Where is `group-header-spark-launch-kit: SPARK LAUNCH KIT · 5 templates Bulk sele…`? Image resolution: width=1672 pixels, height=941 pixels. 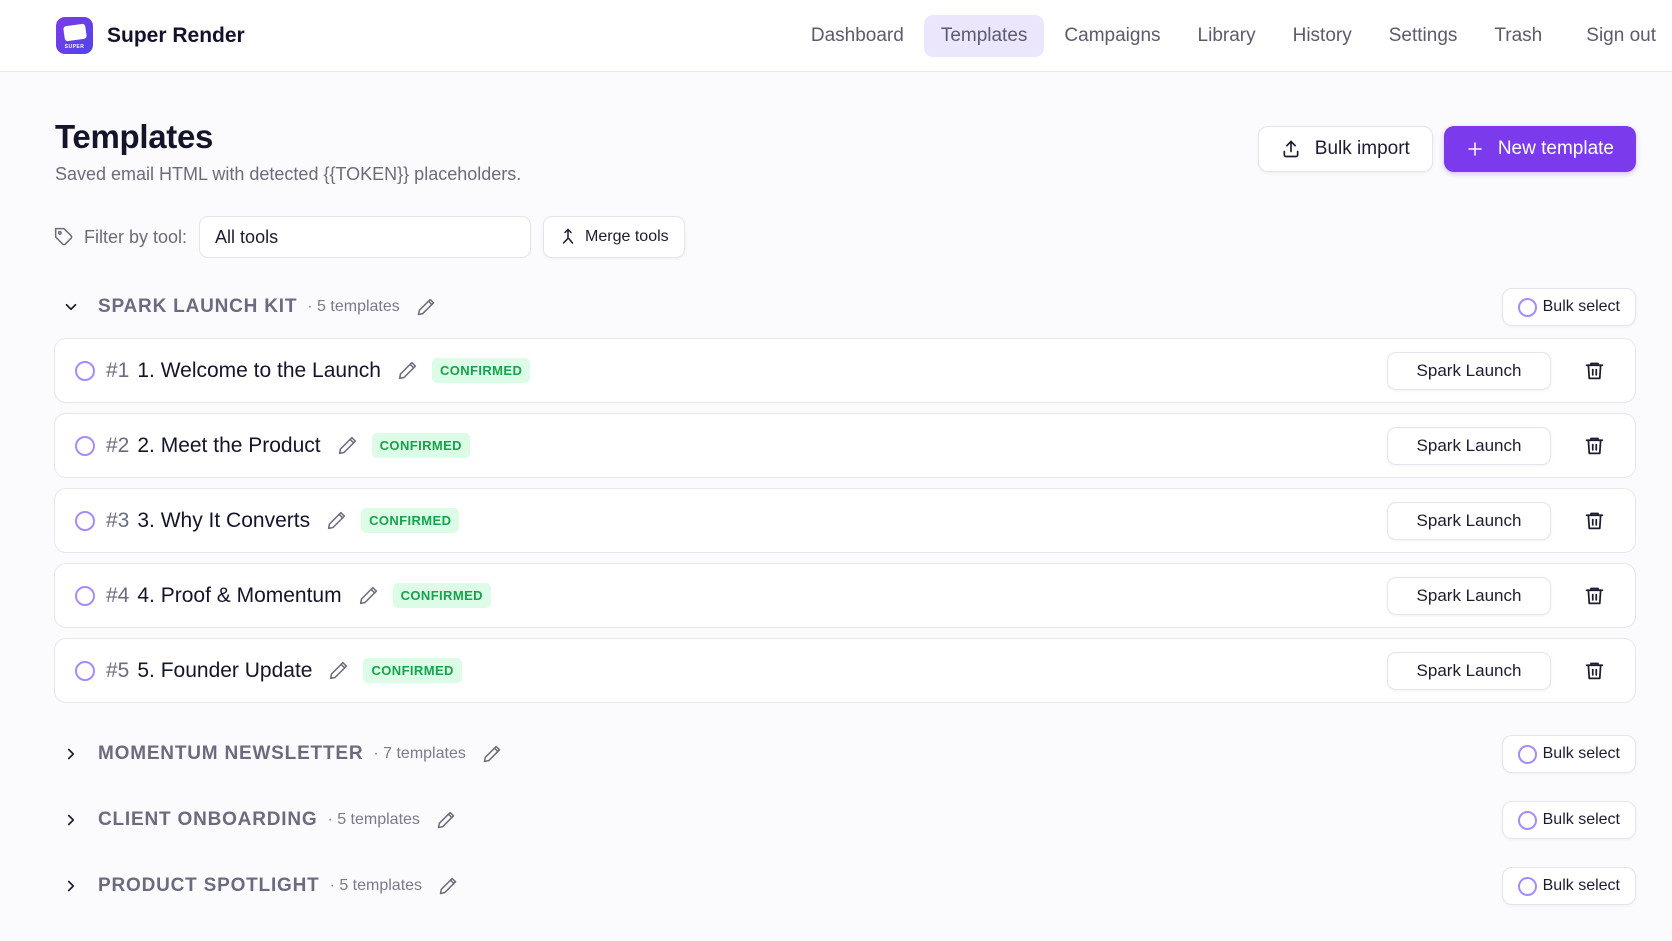
group-header-spark-launch-kit: SPARK LAUNCH KIT · 5 templates Bulk sele… is located at coordinates (845, 307).